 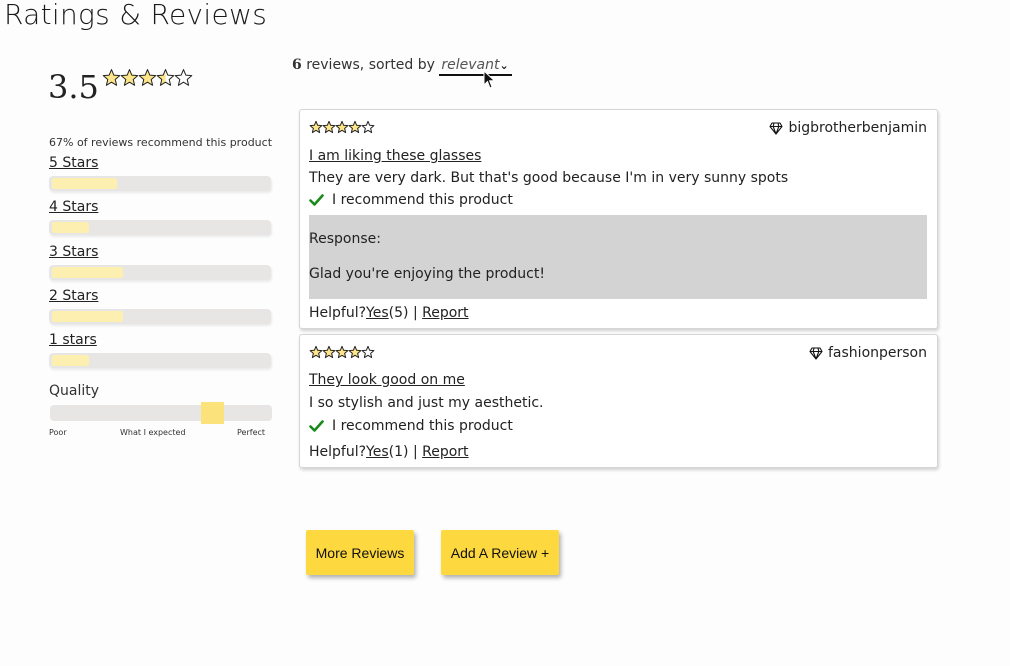 What do you see at coordinates (500, 552) in the screenshot?
I see `add-review-button: Add A Review +` at bounding box center [500, 552].